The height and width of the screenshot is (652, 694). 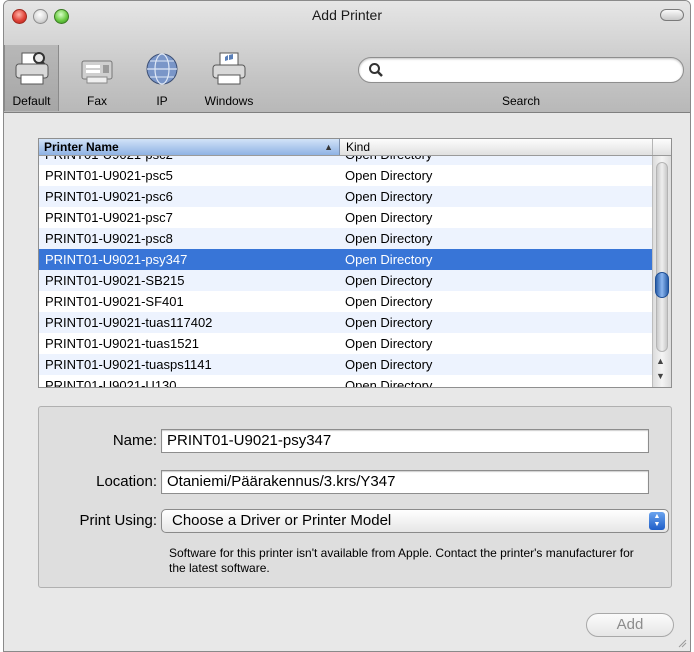 I want to click on printer-name-cell: PRINT01-U9021-SB215, so click(x=115, y=280).